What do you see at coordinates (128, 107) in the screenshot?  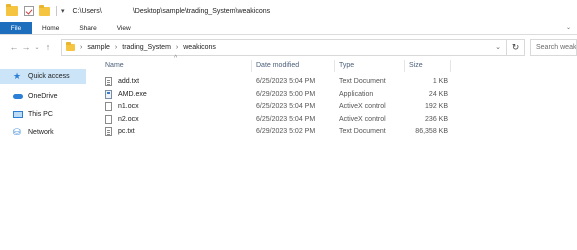 I see `file-name: n1.ocx` at bounding box center [128, 107].